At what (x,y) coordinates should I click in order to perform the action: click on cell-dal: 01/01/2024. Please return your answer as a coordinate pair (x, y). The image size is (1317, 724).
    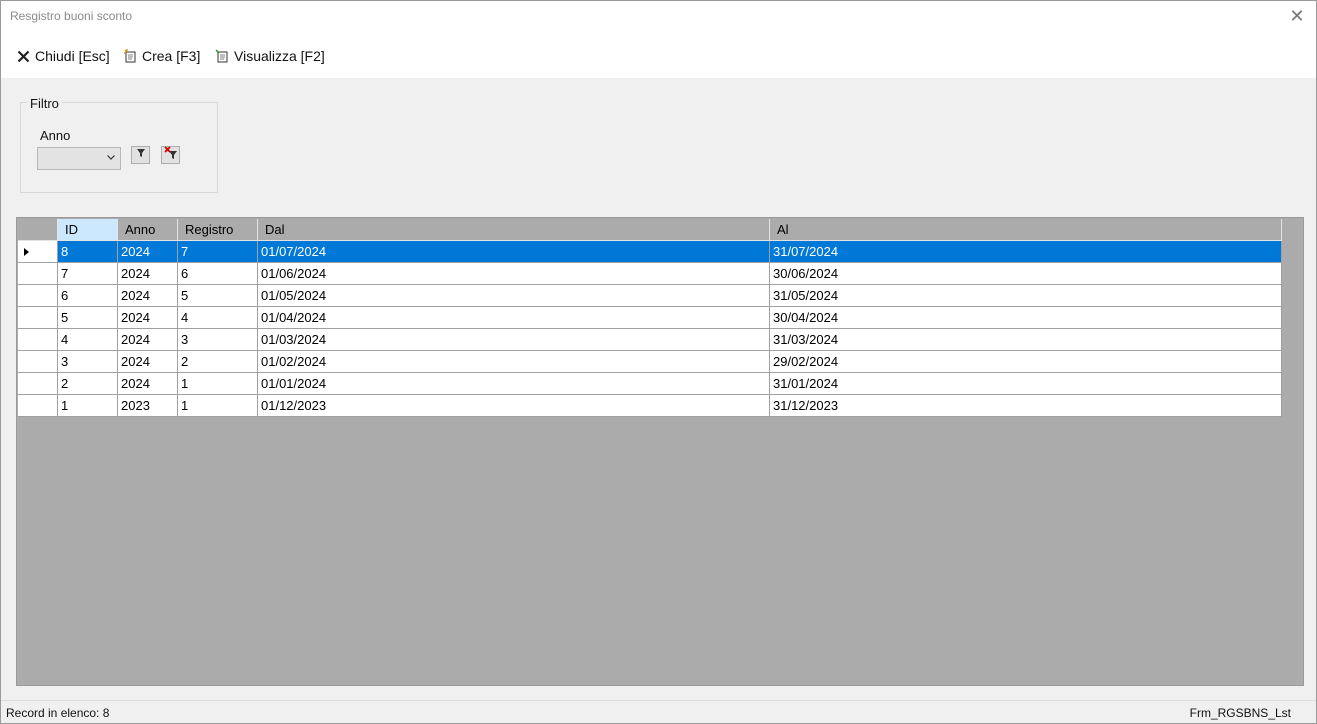
    Looking at the image, I should click on (514, 384).